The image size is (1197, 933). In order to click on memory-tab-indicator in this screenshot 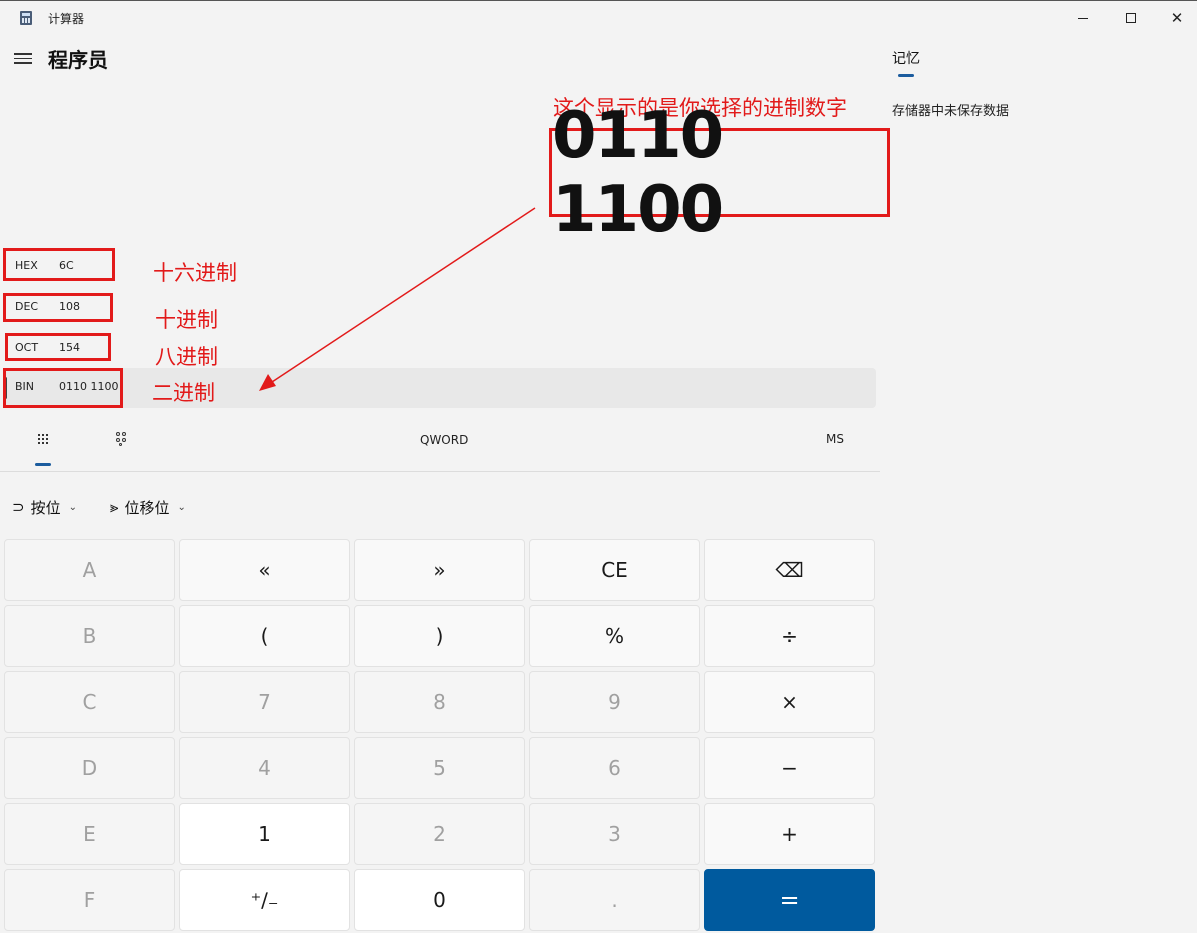, I will do `click(906, 75)`.